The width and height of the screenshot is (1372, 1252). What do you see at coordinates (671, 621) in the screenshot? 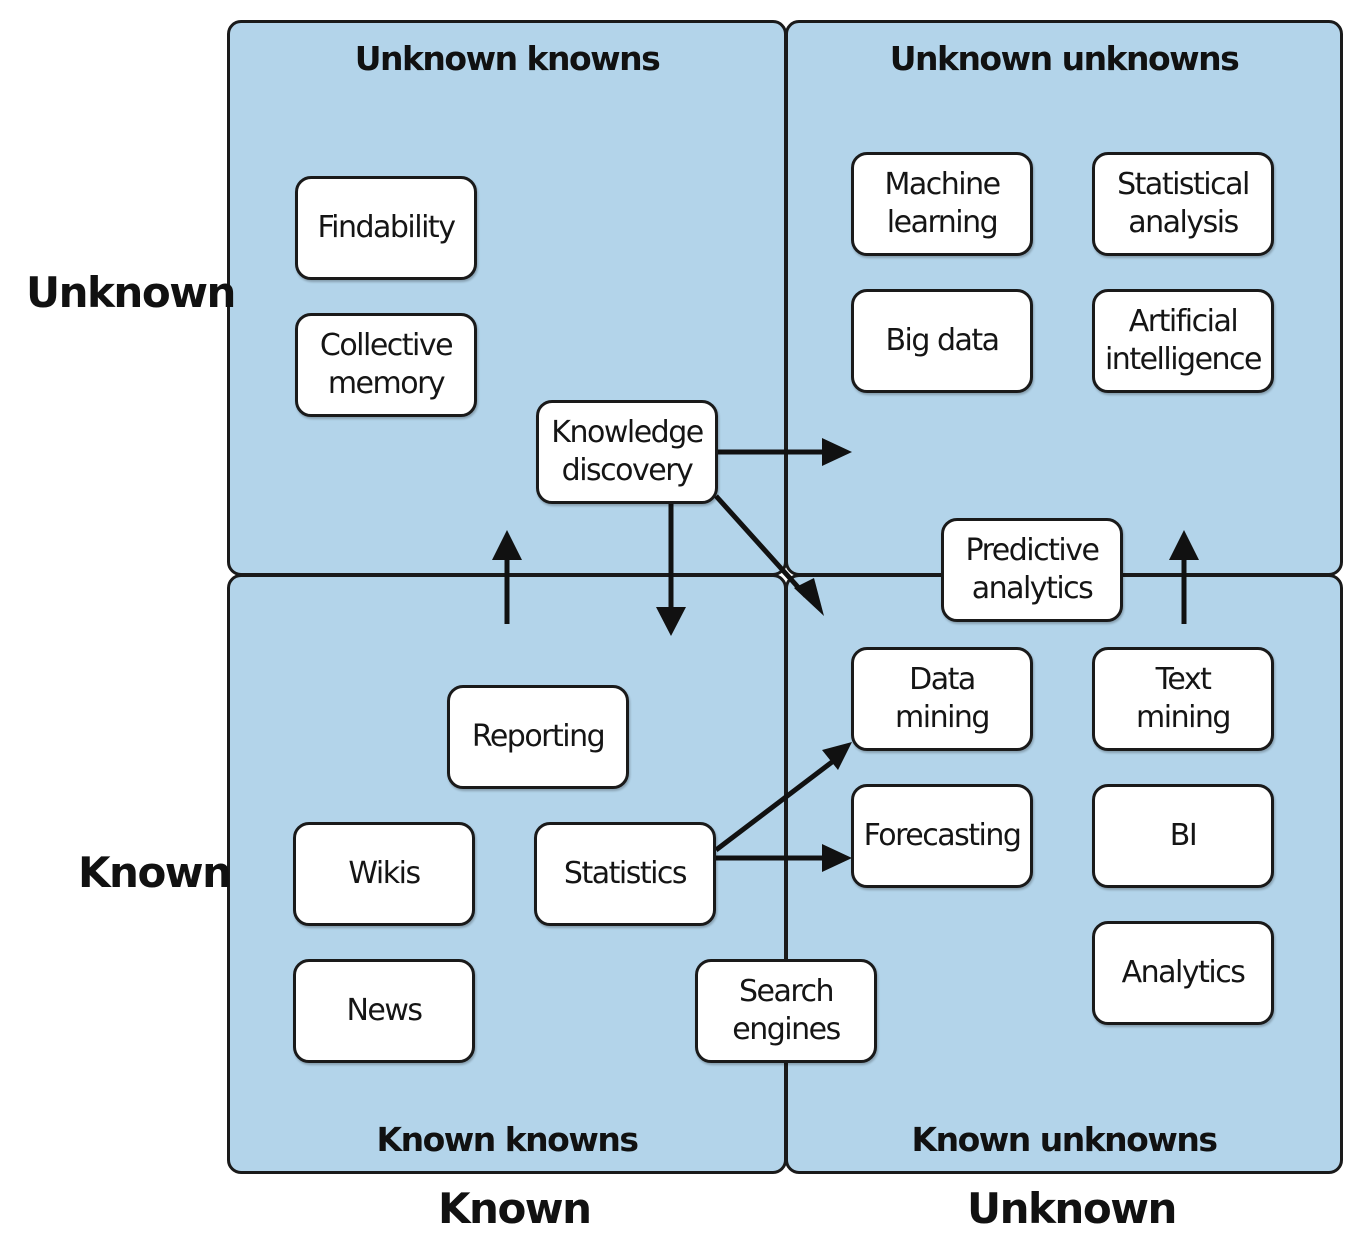
I see `arrow-kd-down-head` at bounding box center [671, 621].